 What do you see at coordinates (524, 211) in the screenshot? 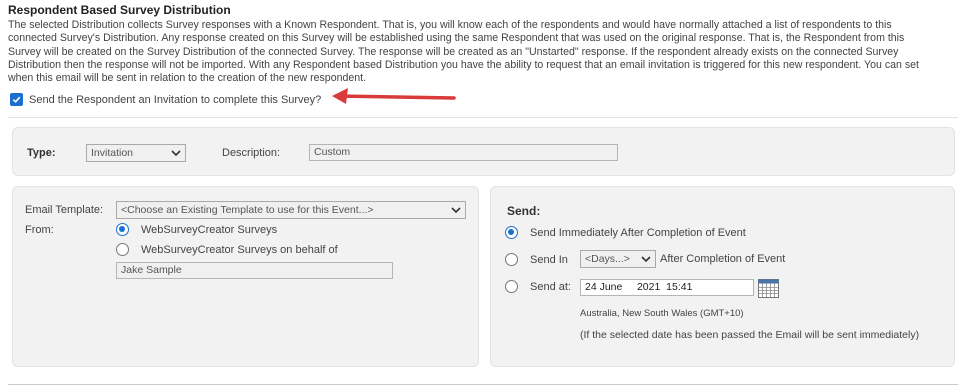
I see `send-title: Send:` at bounding box center [524, 211].